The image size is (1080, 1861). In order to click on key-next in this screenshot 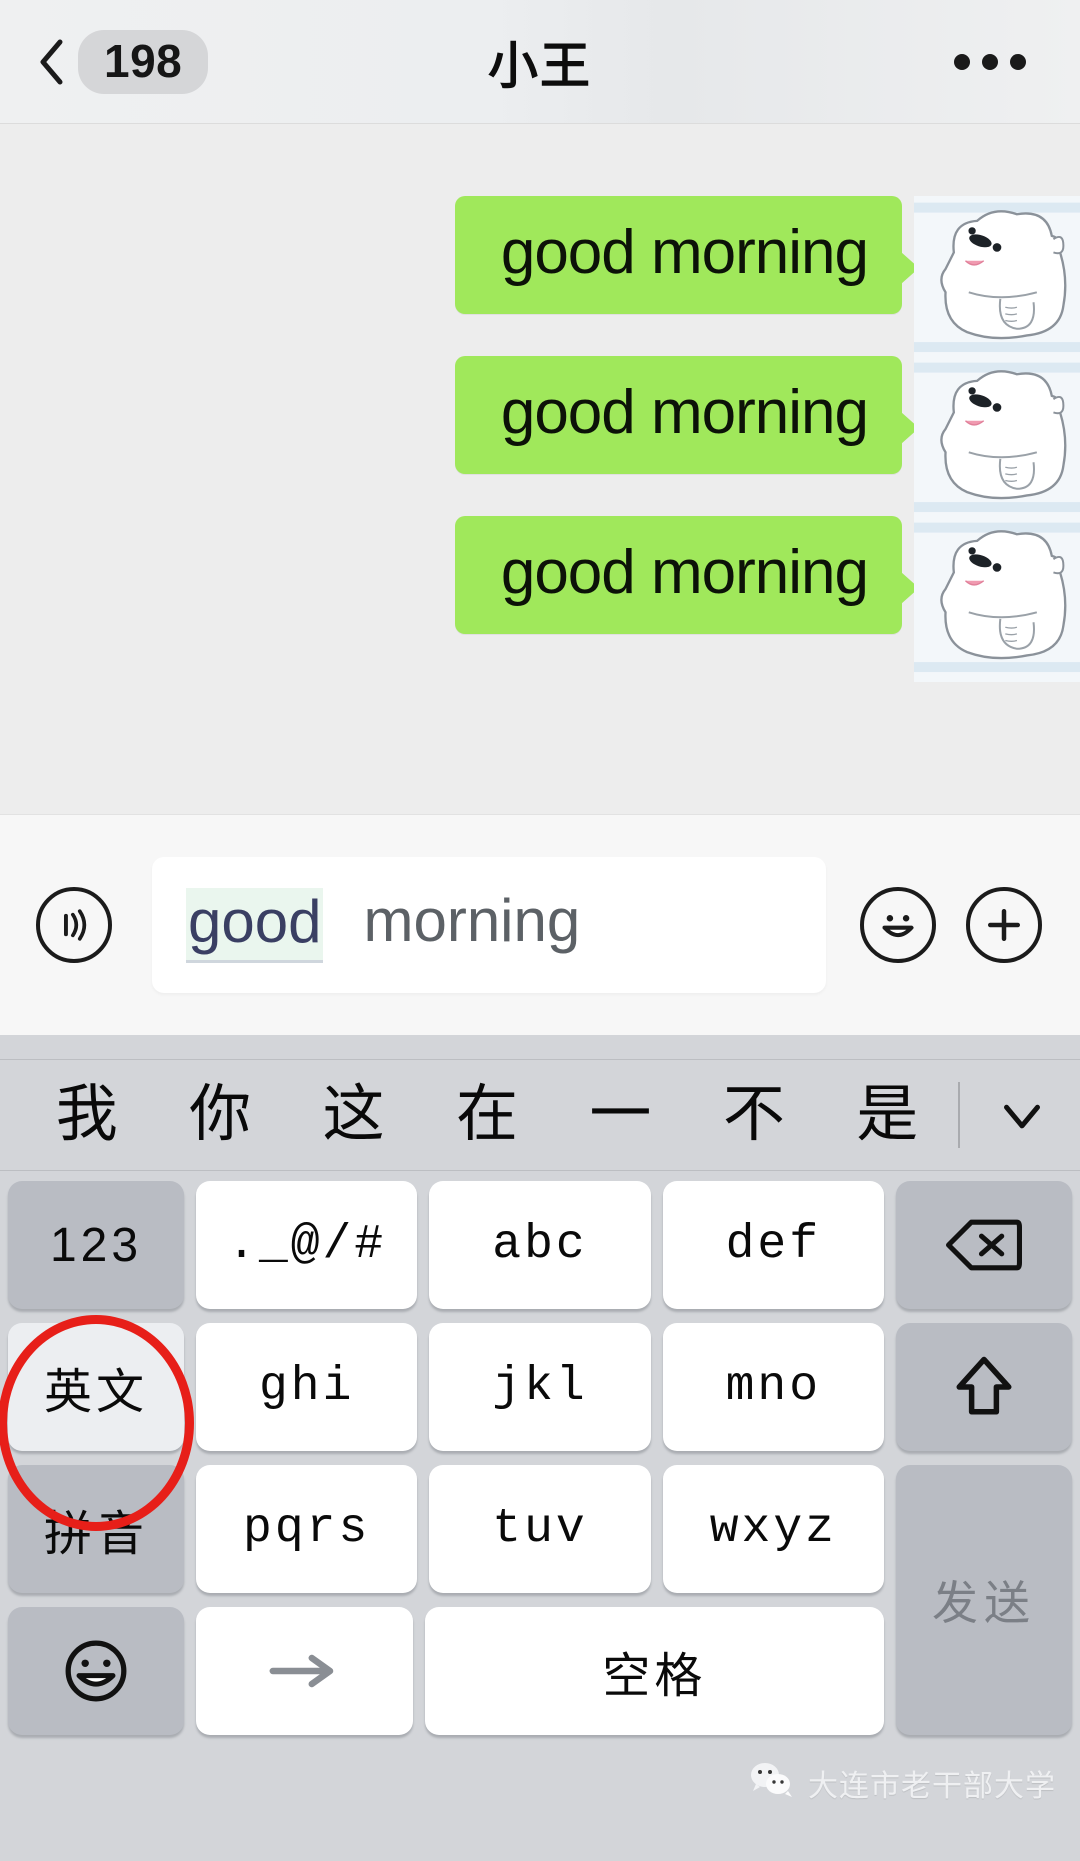, I will do `click(304, 1671)`.